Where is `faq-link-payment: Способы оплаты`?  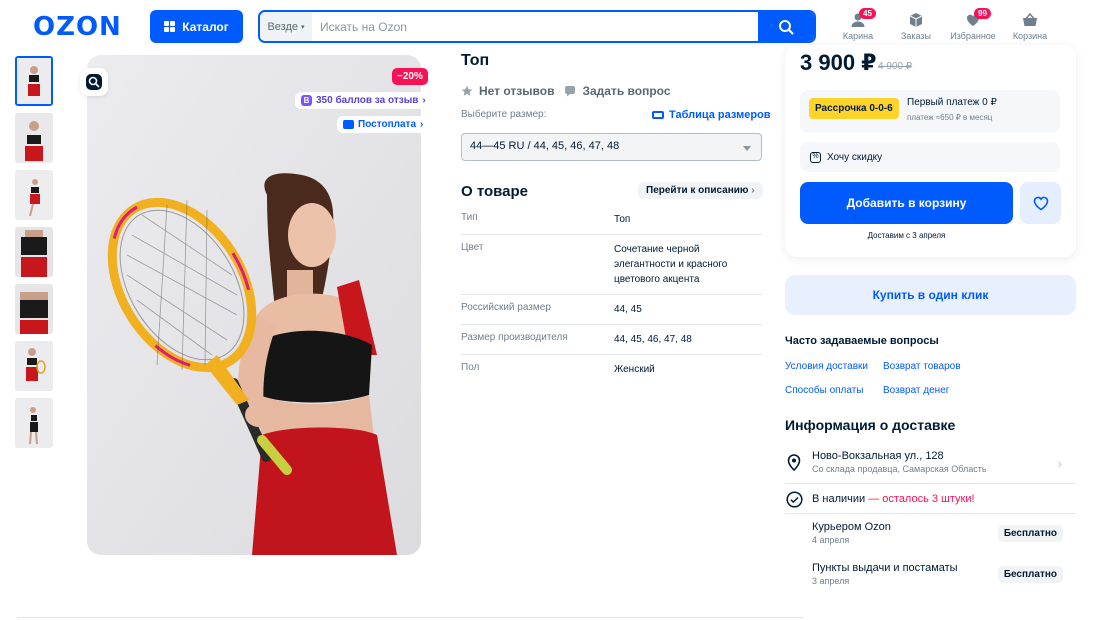 faq-link-payment: Способы оплаты is located at coordinates (824, 390).